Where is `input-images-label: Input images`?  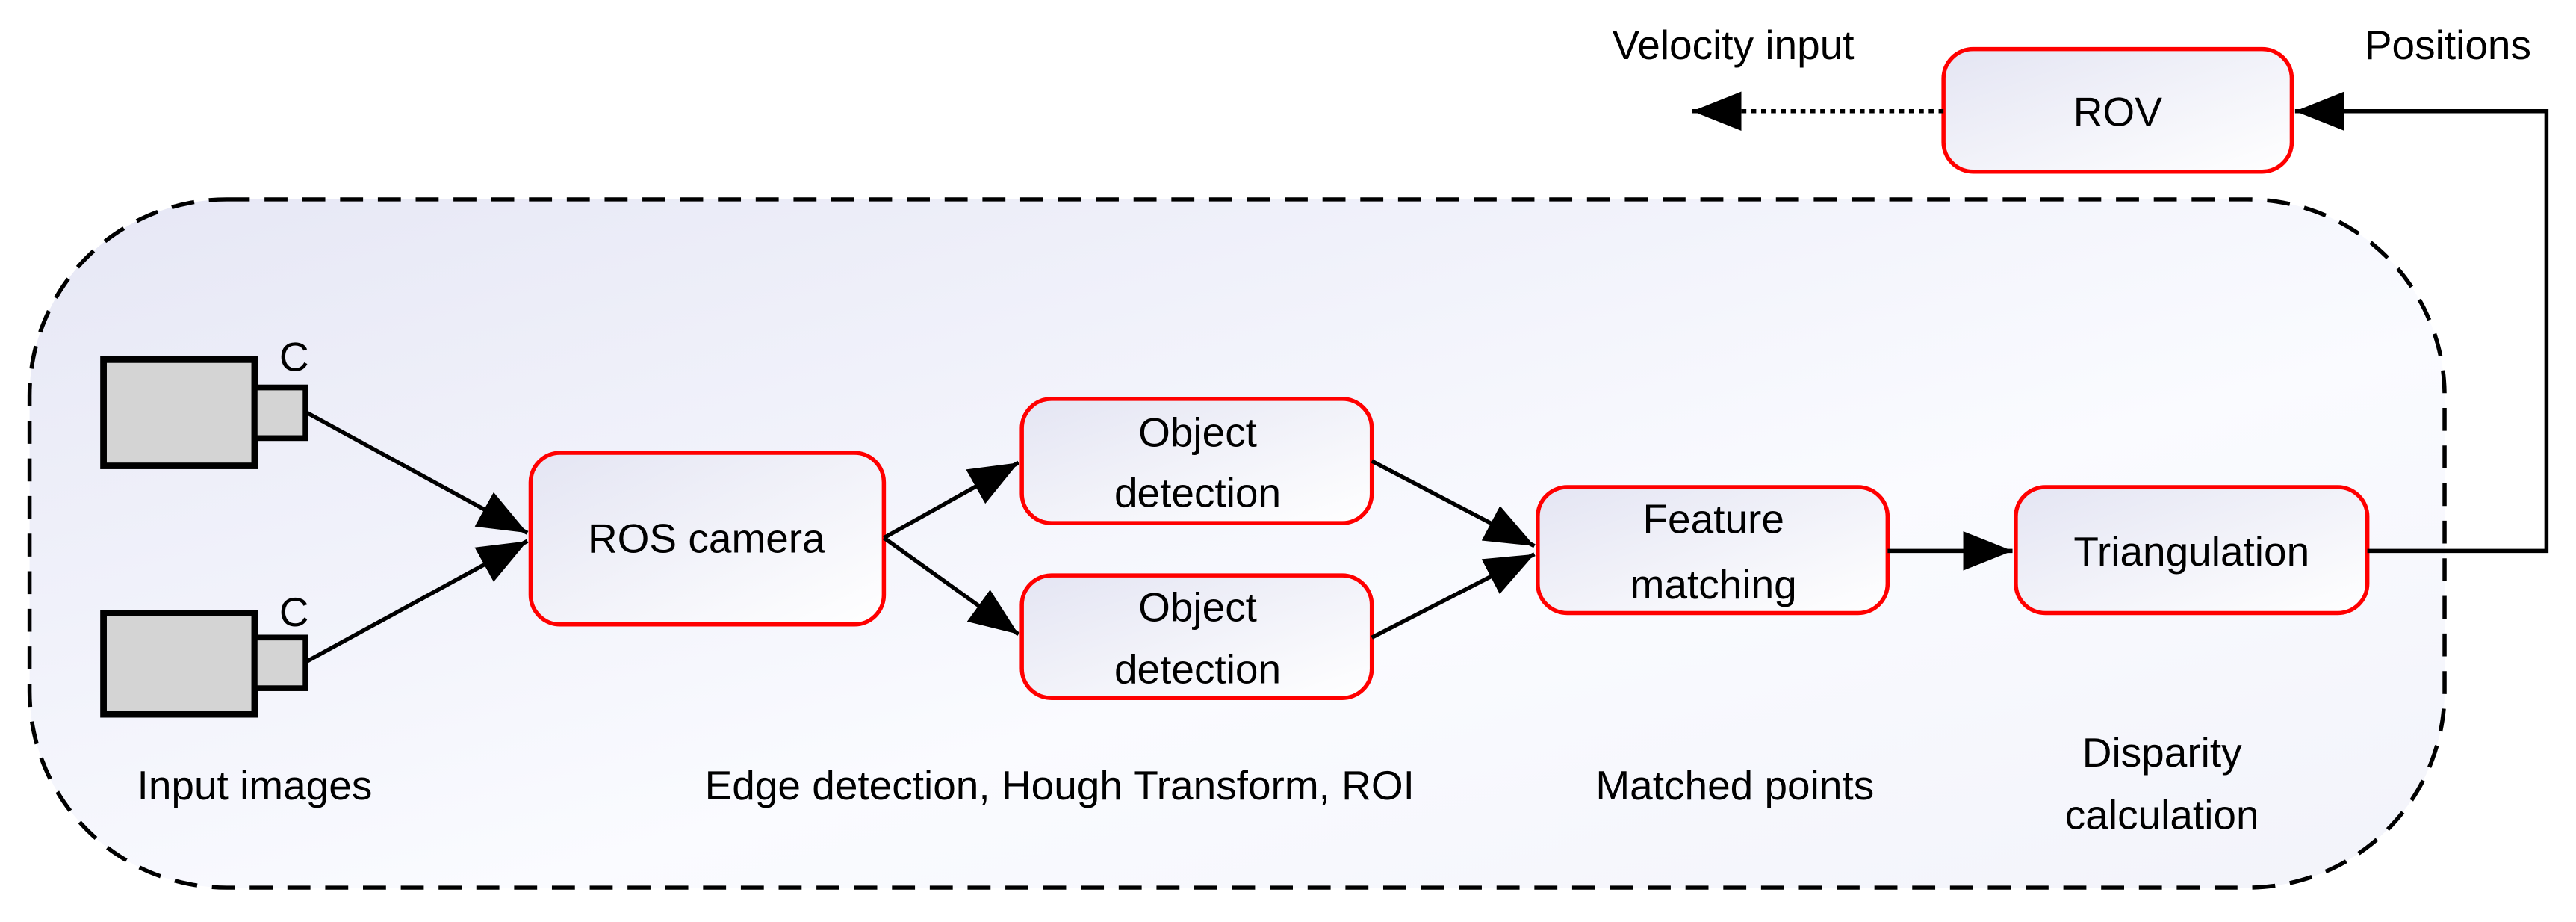 input-images-label: Input images is located at coordinates (255, 785).